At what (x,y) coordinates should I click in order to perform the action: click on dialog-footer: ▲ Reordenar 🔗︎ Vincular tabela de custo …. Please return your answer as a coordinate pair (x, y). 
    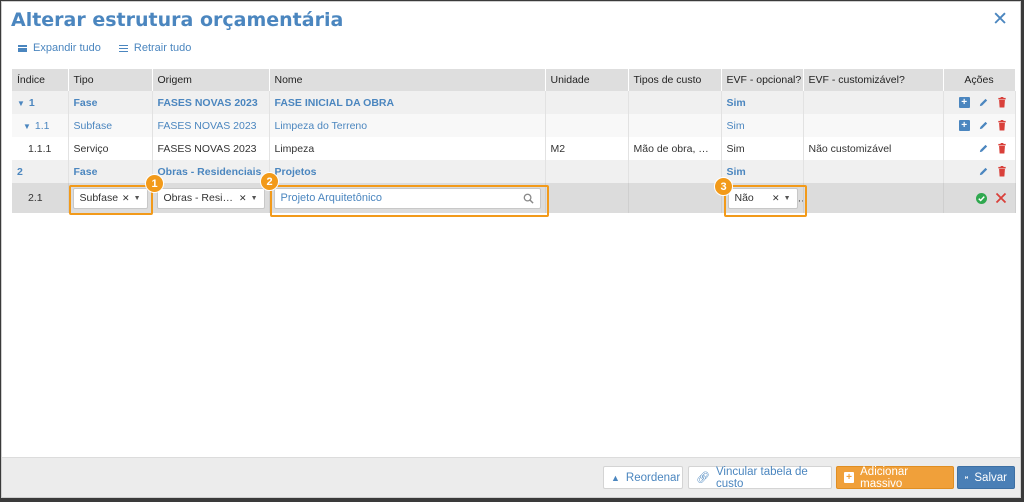
    Looking at the image, I should click on (511, 477).